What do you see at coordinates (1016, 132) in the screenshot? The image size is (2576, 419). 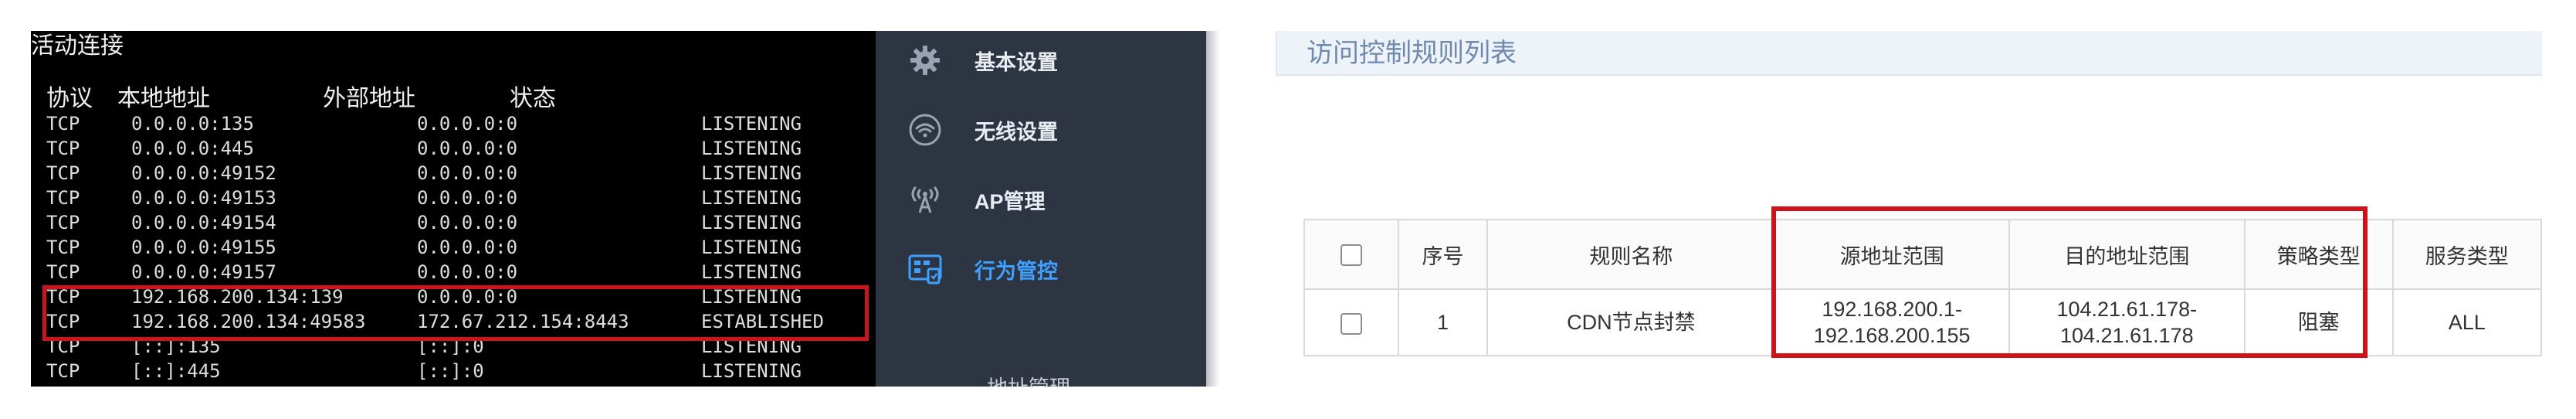 I see `sidebar-item-label: 无线设置` at bounding box center [1016, 132].